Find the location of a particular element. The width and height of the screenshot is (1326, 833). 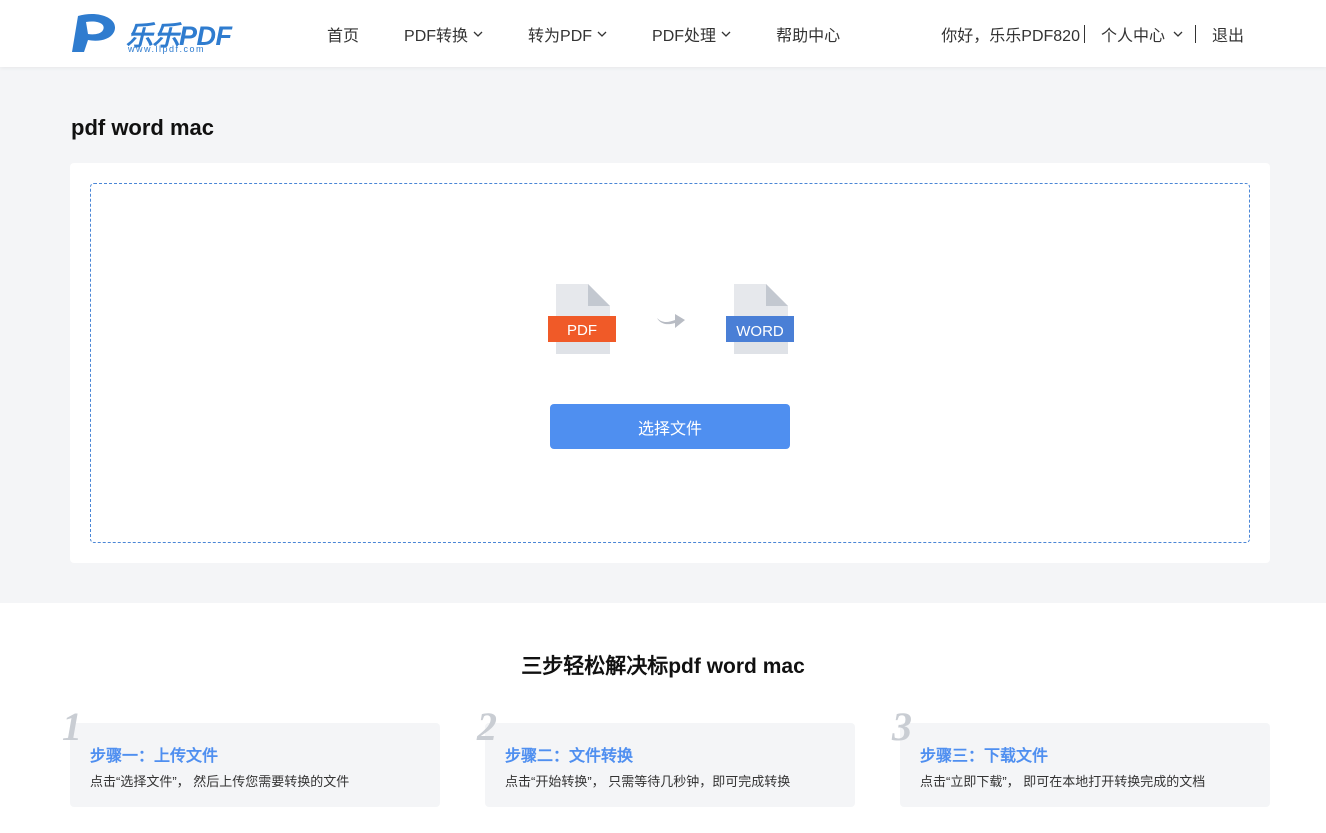

user-center-menu: 个人中心 is located at coordinates (1142, 34).